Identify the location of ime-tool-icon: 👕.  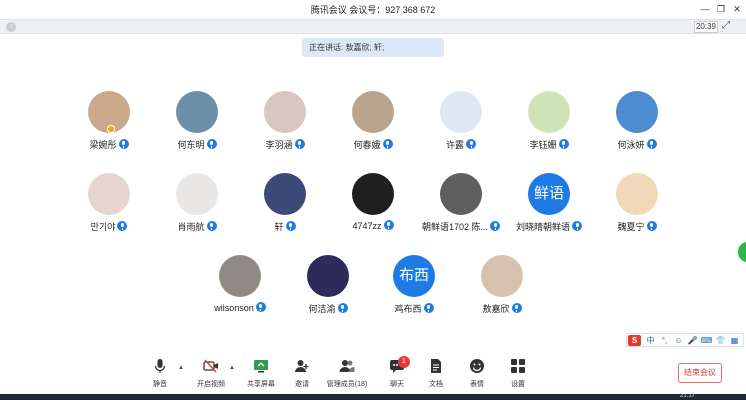
(720, 340).